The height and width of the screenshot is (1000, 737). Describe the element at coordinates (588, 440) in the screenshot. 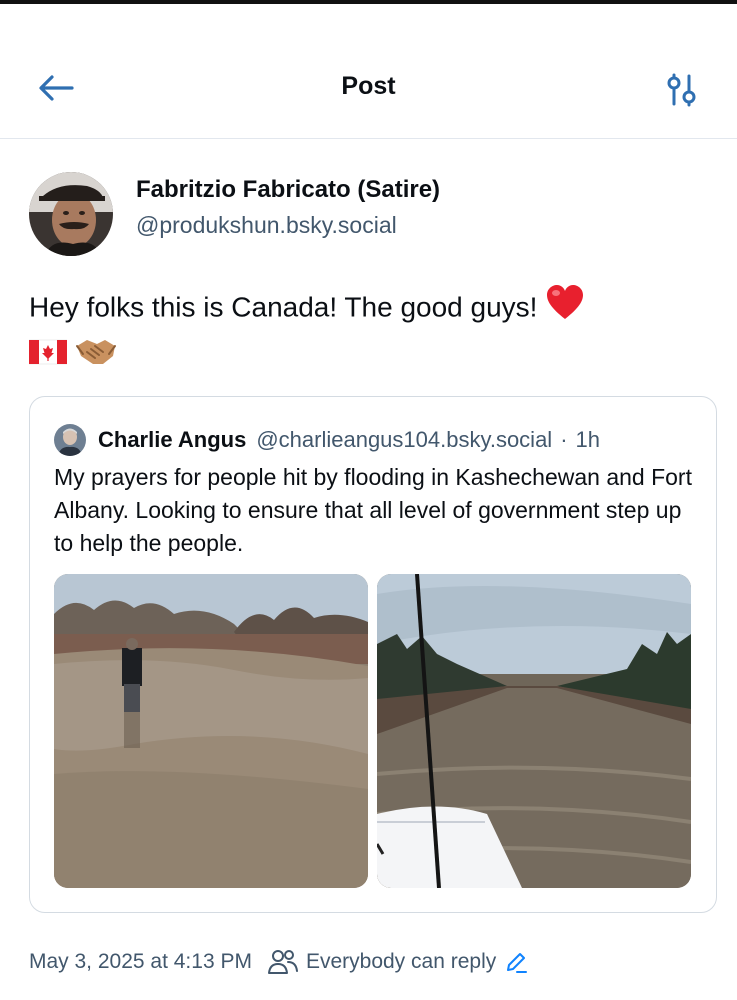

I see `quoted-post-time: 1h` at that location.